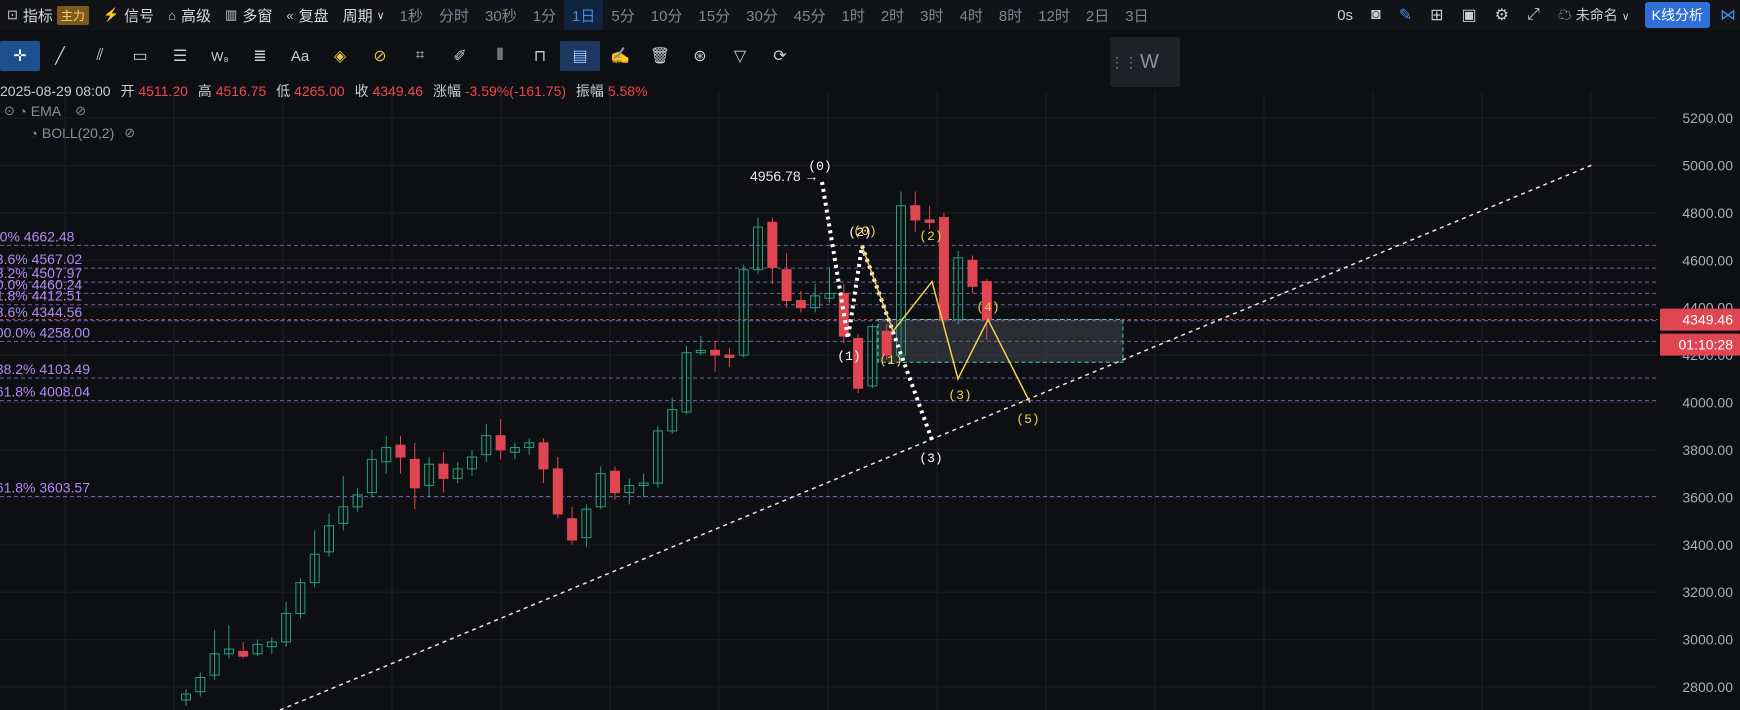  What do you see at coordinates (1707, 545) in the screenshot?
I see `y-tick-label: 3400.00` at bounding box center [1707, 545].